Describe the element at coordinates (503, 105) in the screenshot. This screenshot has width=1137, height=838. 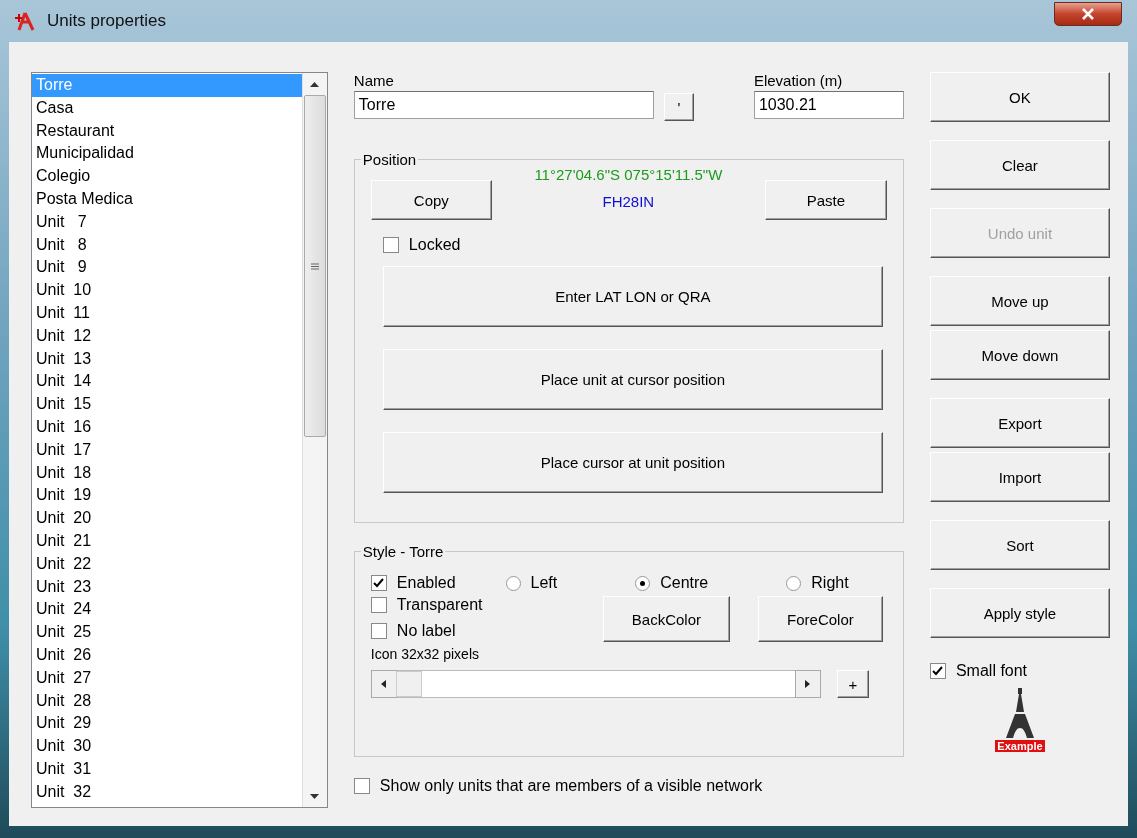
I see `name-field: Torre` at that location.